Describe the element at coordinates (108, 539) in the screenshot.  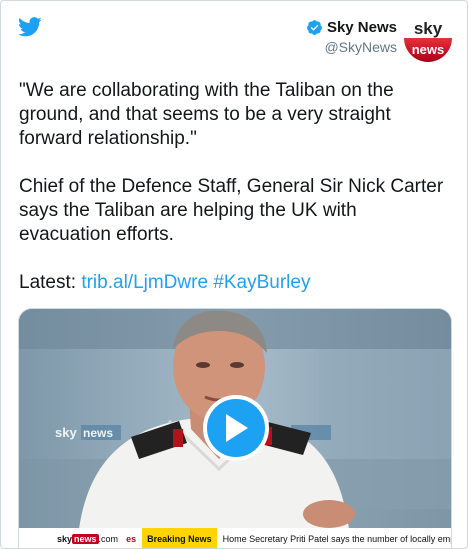
I see `ticker-logo-domain: .com` at that location.